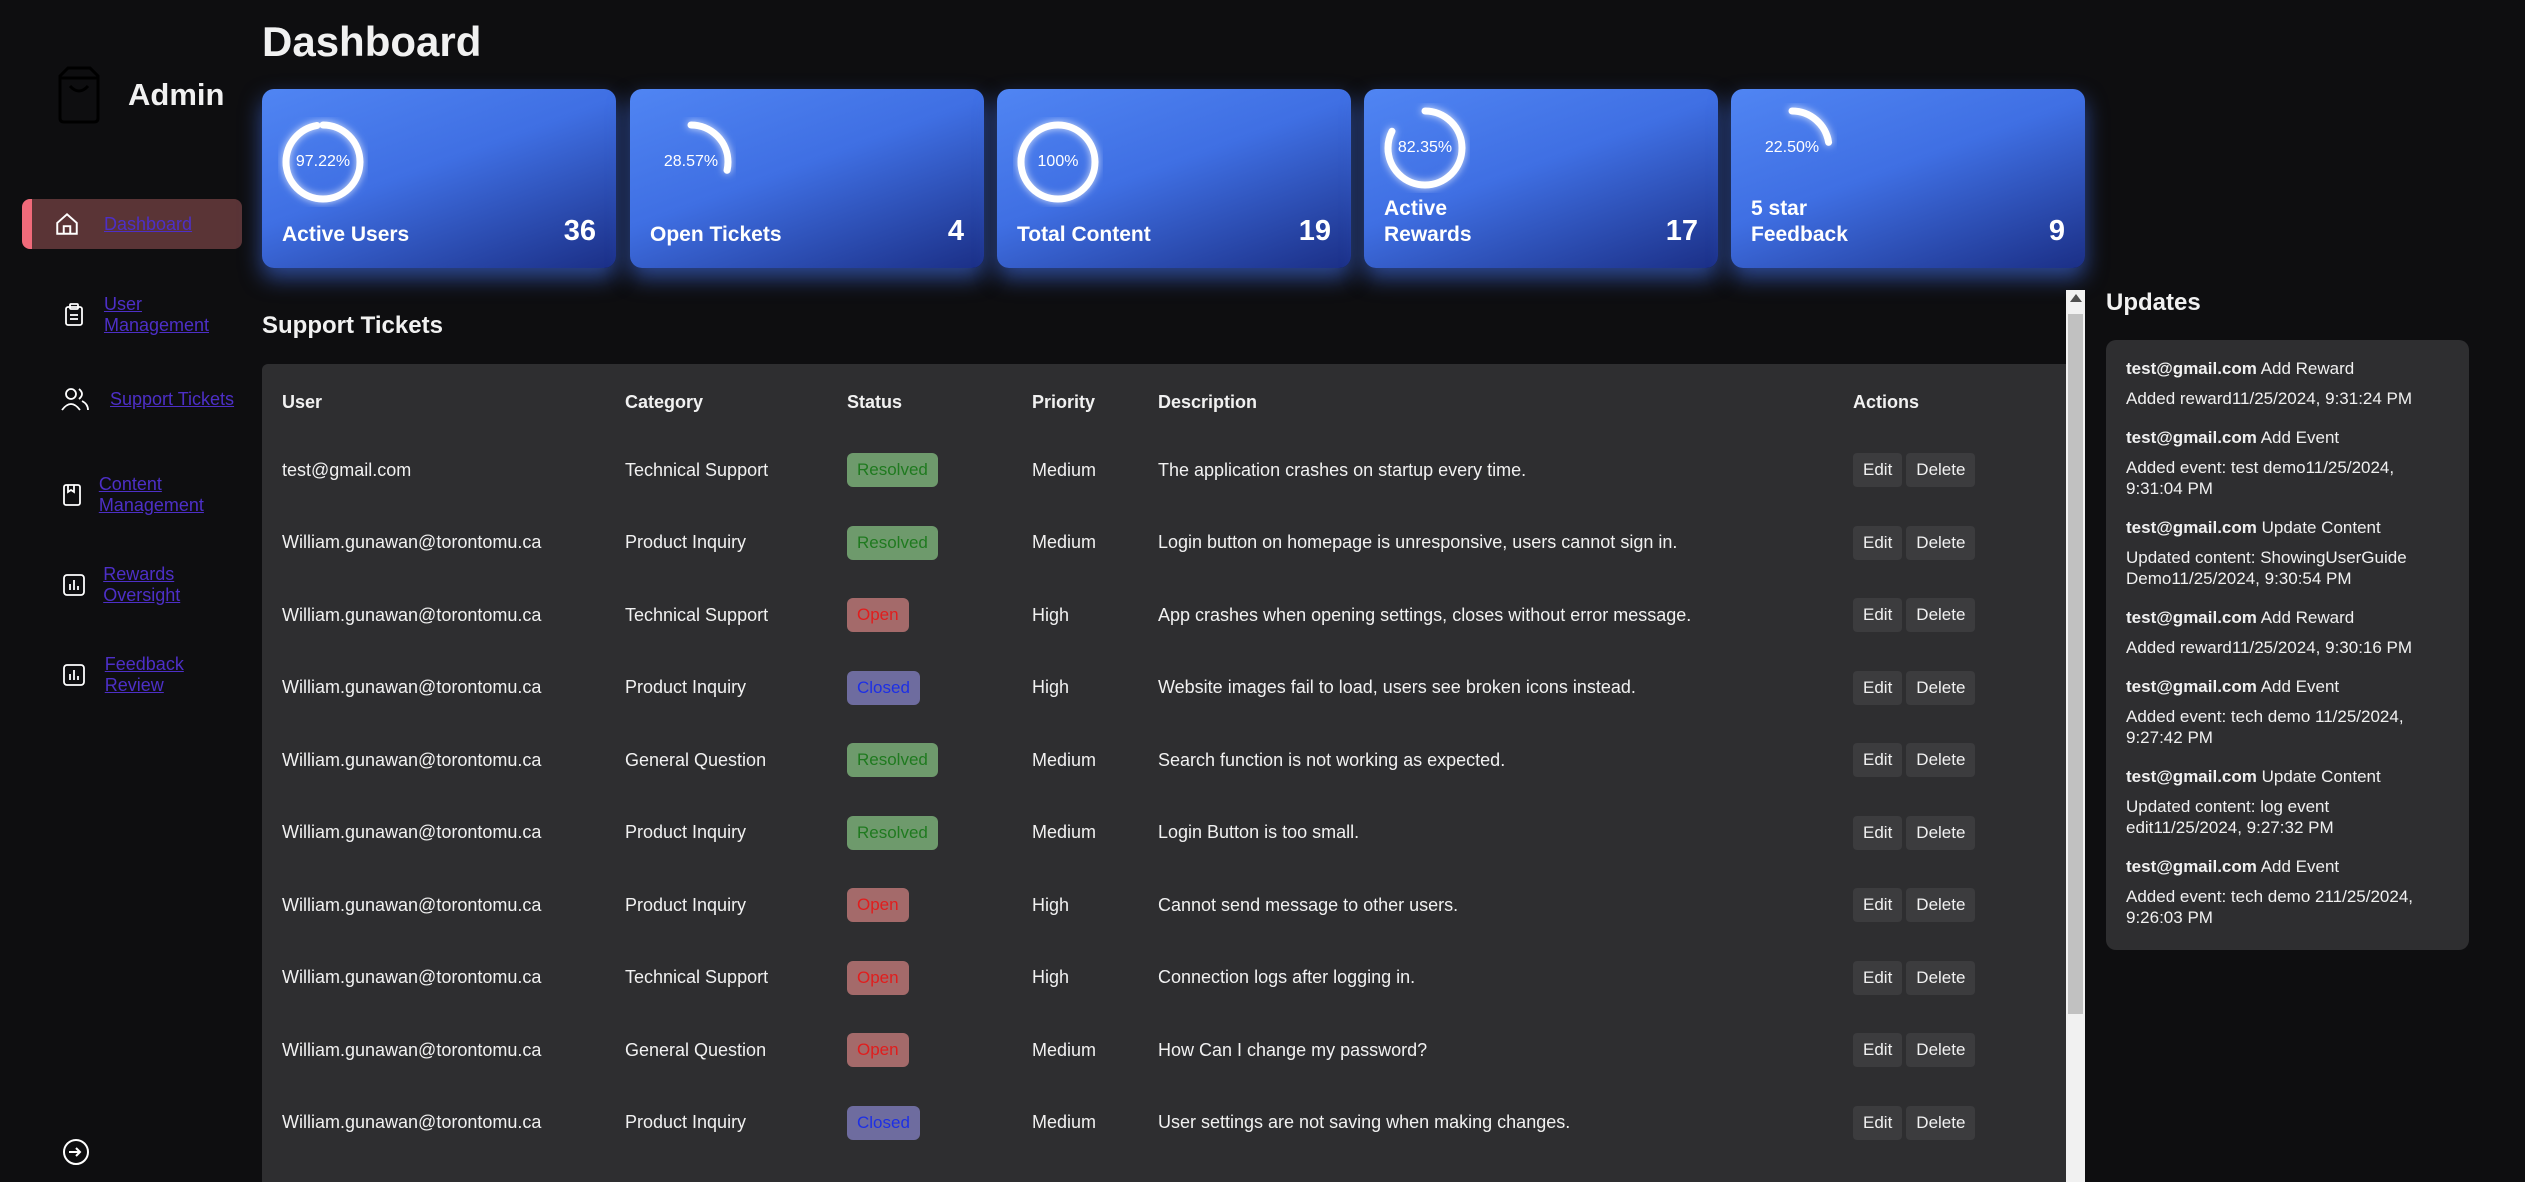  I want to click on sidebar-item-rewards-oversight: Rewards Oversight, so click(132, 585).